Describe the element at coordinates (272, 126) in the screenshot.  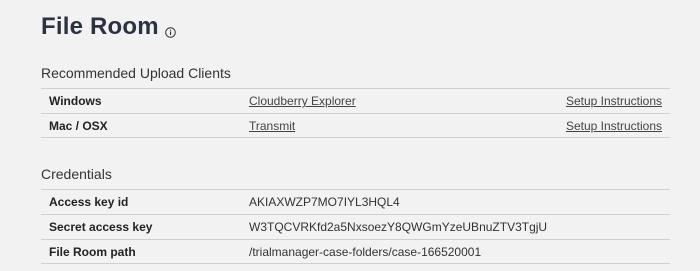
I see `client-link-transmit: Transmit` at that location.